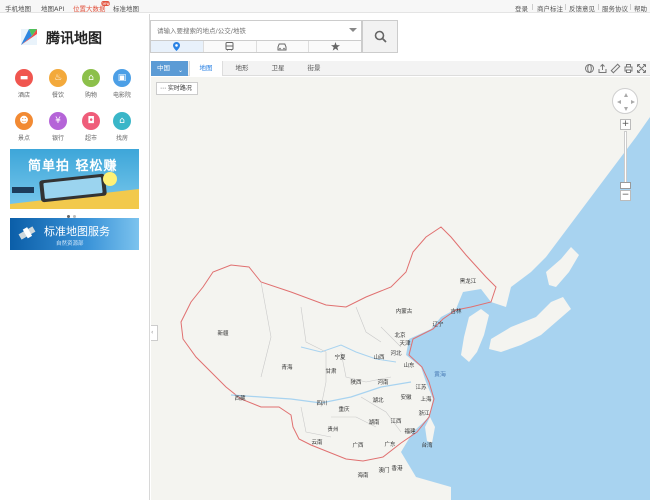  Describe the element at coordinates (90, 138) in the screenshot. I see `category-label: 超市` at that location.